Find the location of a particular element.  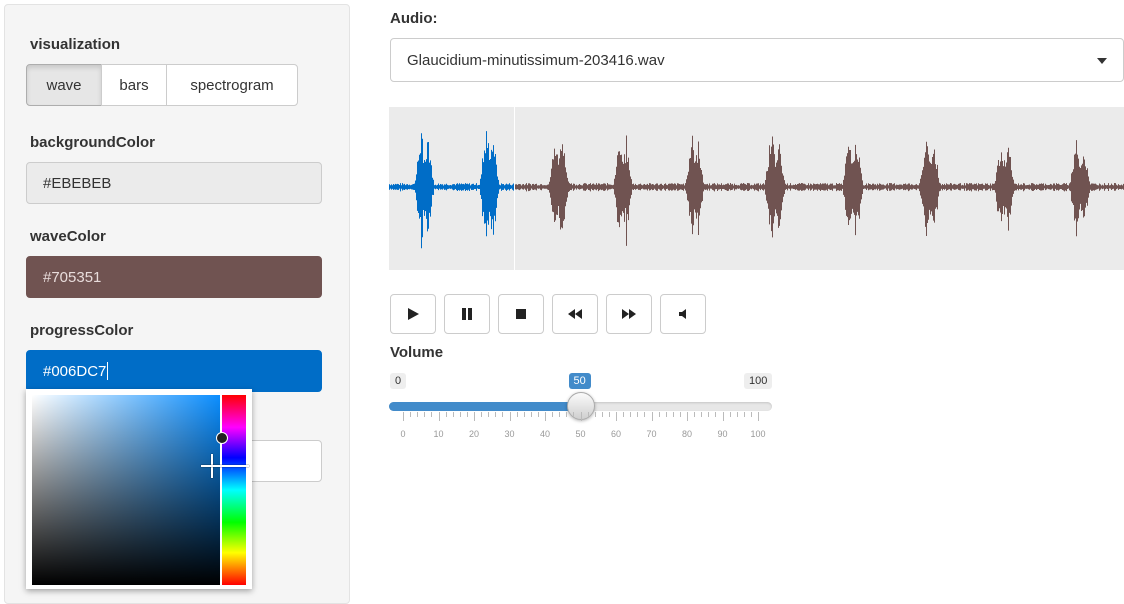

volume-tick-label: 30 is located at coordinates (509, 434).